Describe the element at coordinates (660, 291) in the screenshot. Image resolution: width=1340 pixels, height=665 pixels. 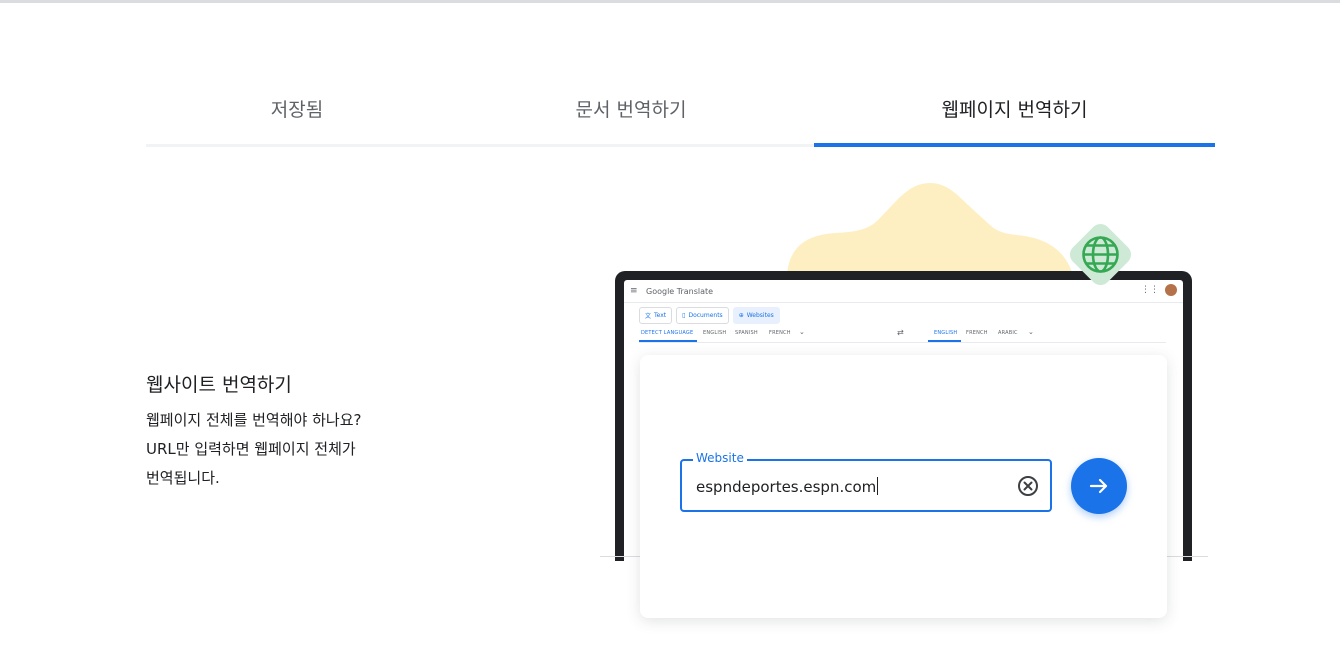
I see `brand-google: Google` at that location.